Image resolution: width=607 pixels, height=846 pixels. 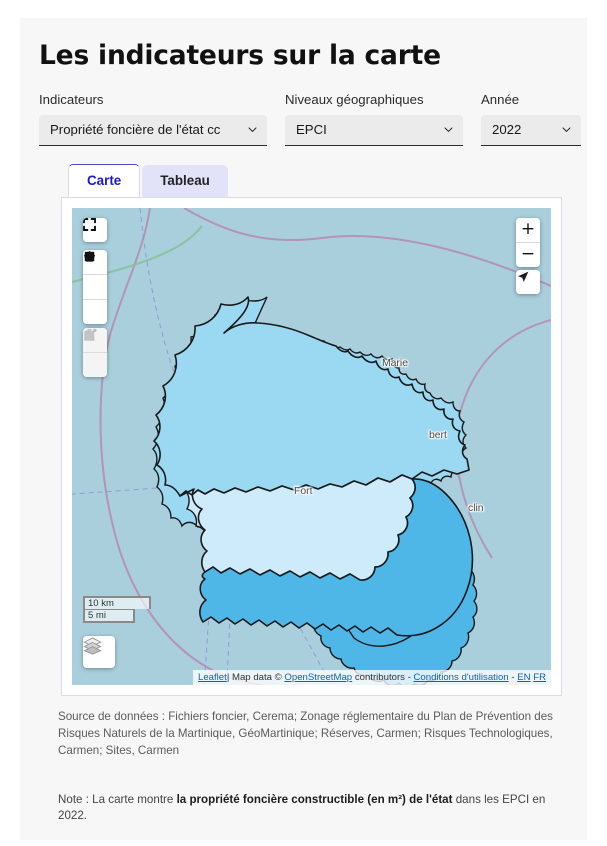 What do you see at coordinates (240, 55) in the screenshot?
I see `page-title: Les indicateurs sur la carte` at bounding box center [240, 55].